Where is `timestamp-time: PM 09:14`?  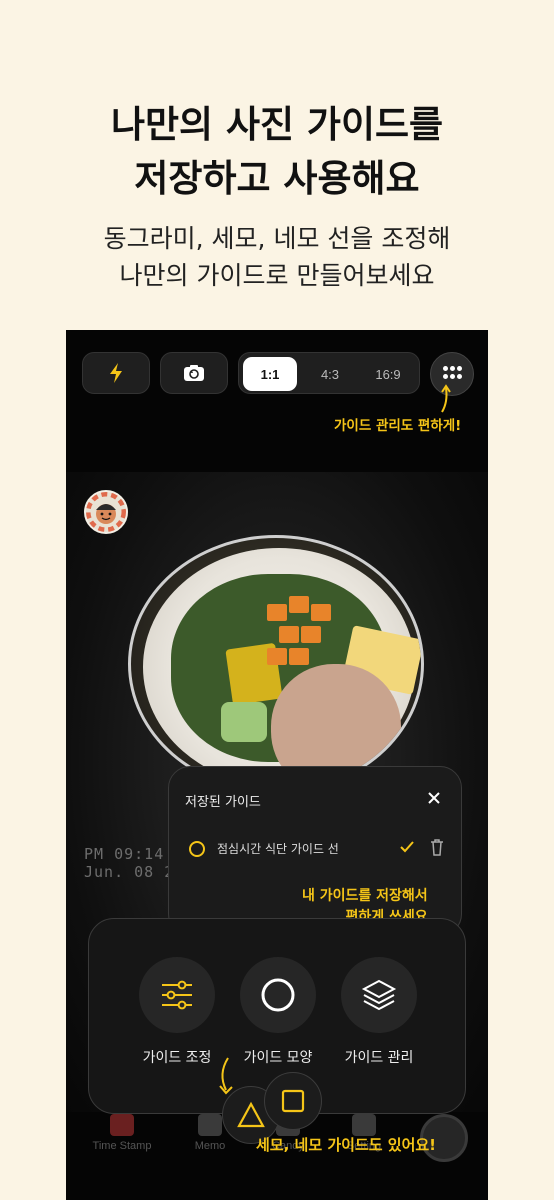
timestamp-time: PM 09:14 is located at coordinates (124, 854).